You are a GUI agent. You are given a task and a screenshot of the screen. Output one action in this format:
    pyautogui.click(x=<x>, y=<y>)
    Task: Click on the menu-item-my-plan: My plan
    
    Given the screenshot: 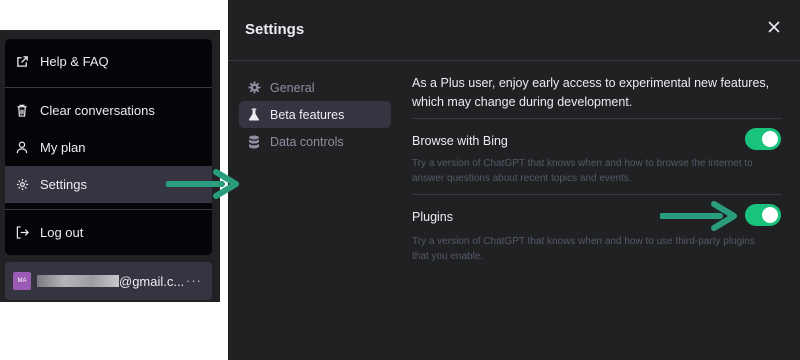 What is the action you would take?
    pyautogui.click(x=108, y=147)
    